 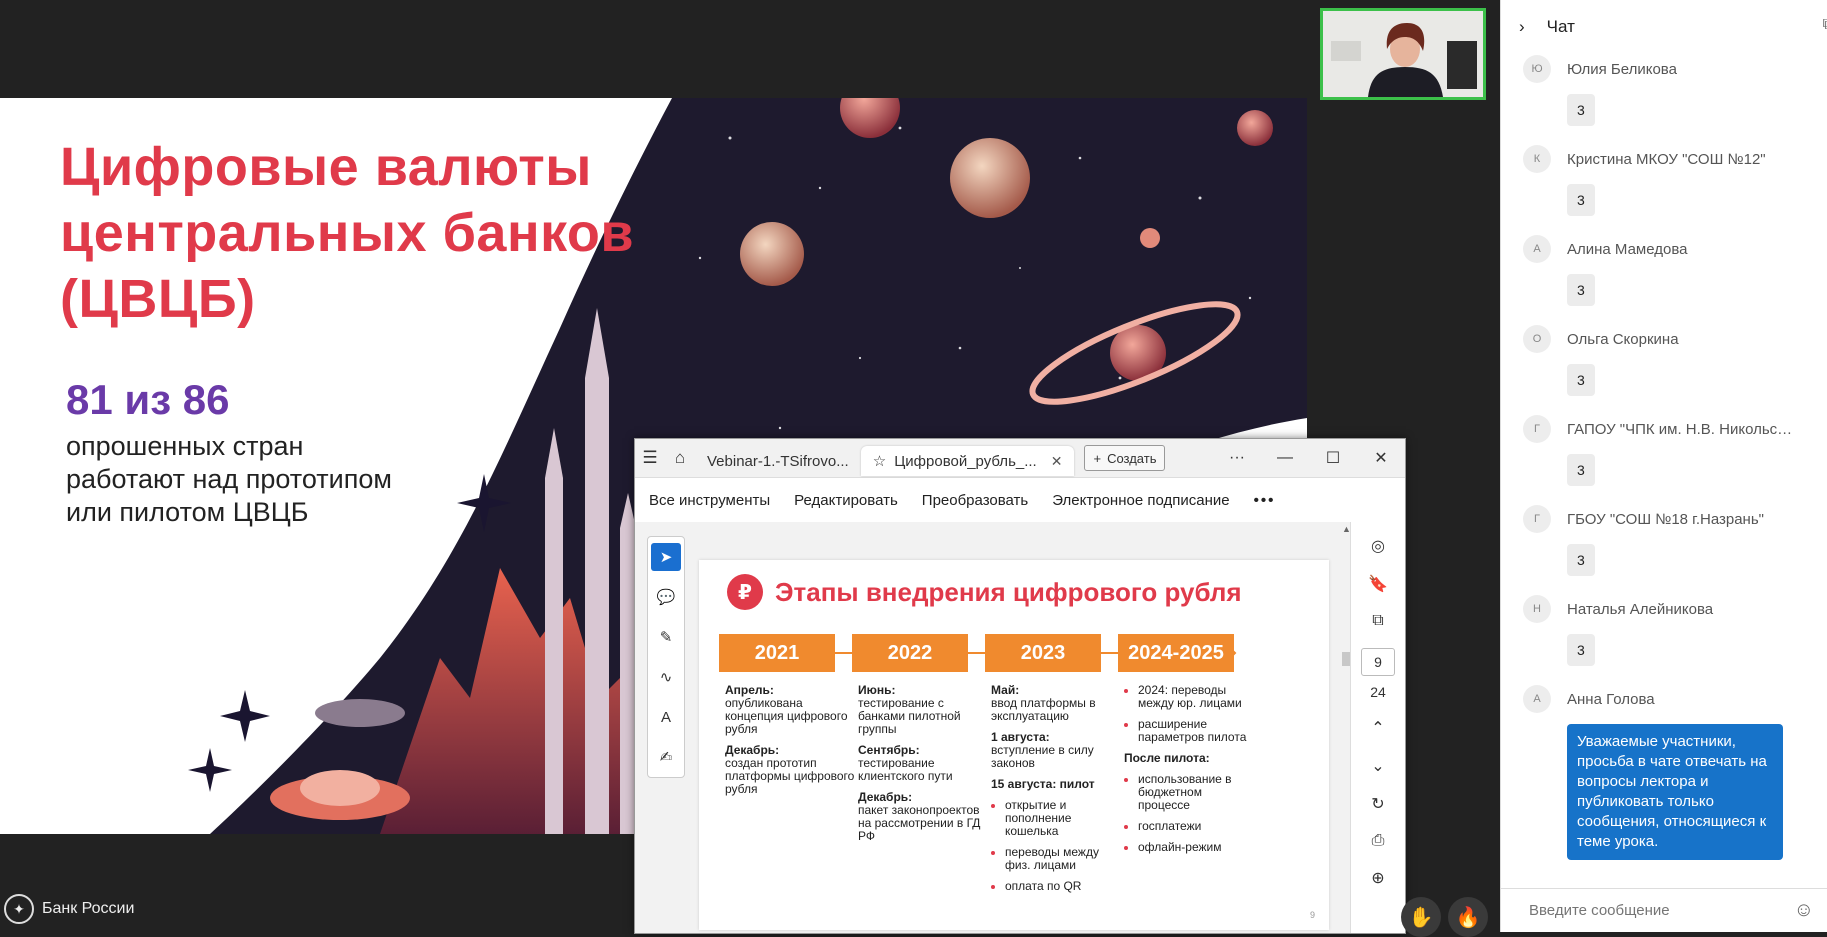 I want to click on home-icon: ⌂, so click(x=680, y=458).